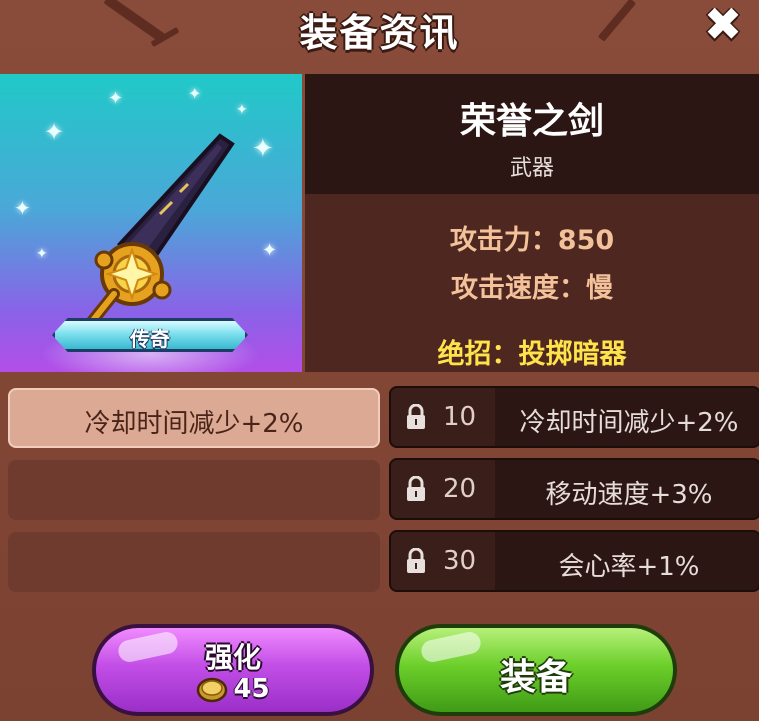 This screenshot has width=759, height=721. What do you see at coordinates (150, 339) in the screenshot?
I see `rarity-label: 传奇` at bounding box center [150, 339].